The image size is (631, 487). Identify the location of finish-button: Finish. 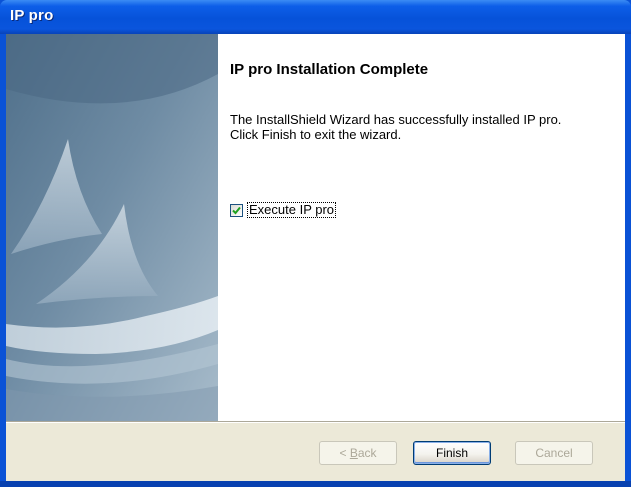
(452, 453).